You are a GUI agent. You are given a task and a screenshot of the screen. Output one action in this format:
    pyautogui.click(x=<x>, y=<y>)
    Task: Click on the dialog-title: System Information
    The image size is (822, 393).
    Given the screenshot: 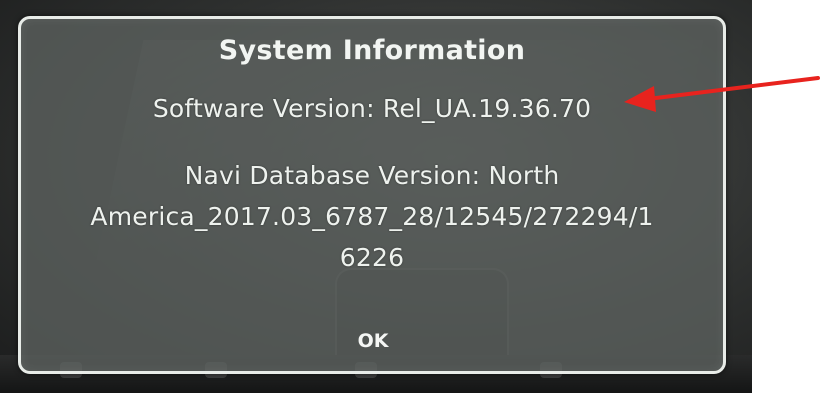 What is the action you would take?
    pyautogui.click(x=372, y=50)
    